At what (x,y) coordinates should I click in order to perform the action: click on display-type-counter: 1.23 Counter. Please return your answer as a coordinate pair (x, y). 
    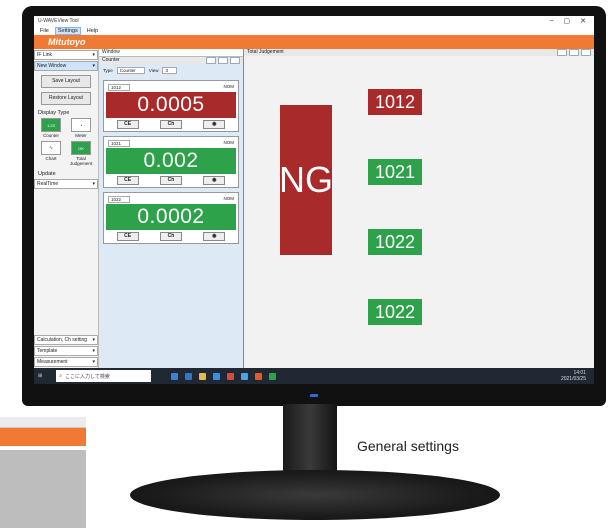
    Looking at the image, I should click on (51, 128).